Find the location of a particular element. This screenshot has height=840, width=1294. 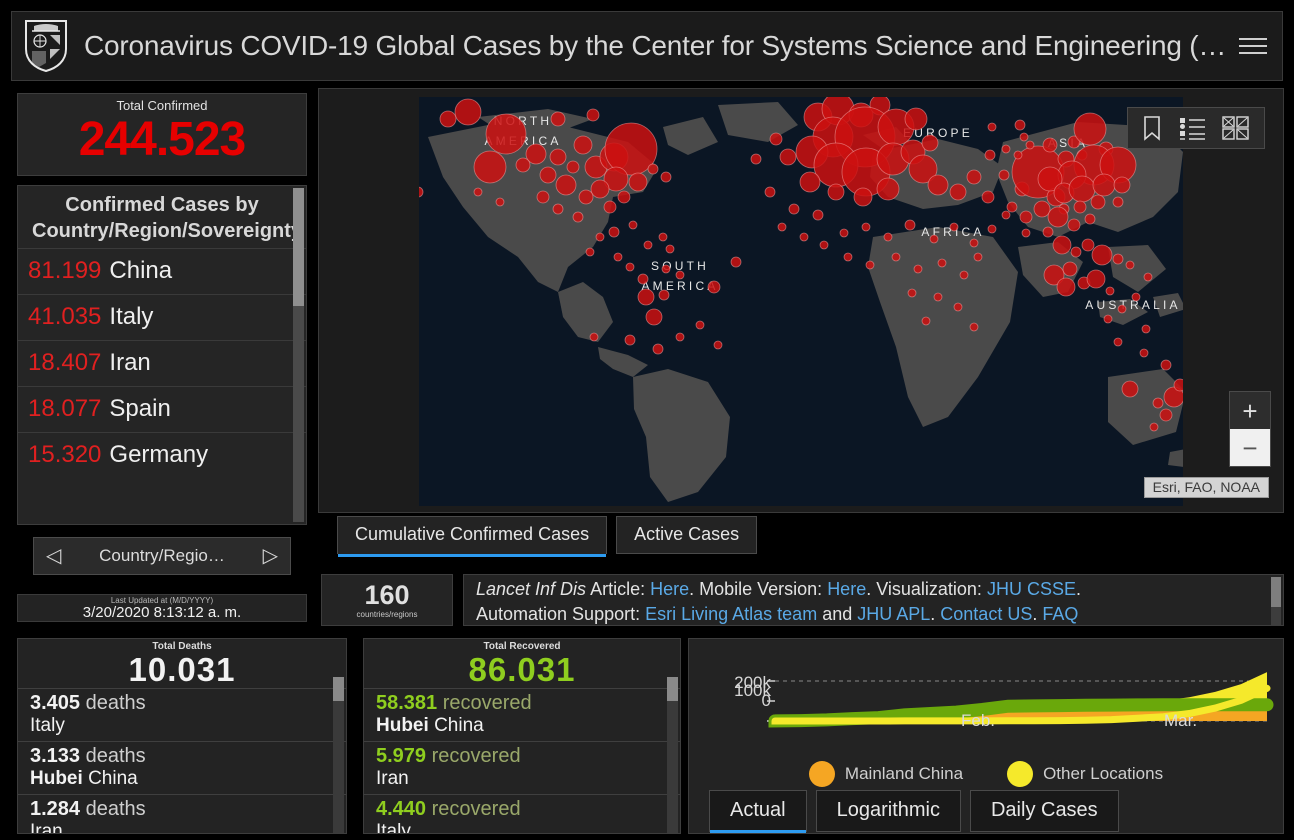

deaths-word: deaths is located at coordinates (115, 809).